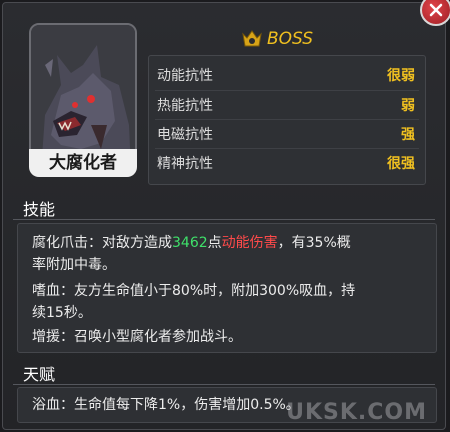 This screenshot has height=432, width=450. What do you see at coordinates (62, 313) in the screenshot?
I see `skill-text: 续15秒。` at bounding box center [62, 313].